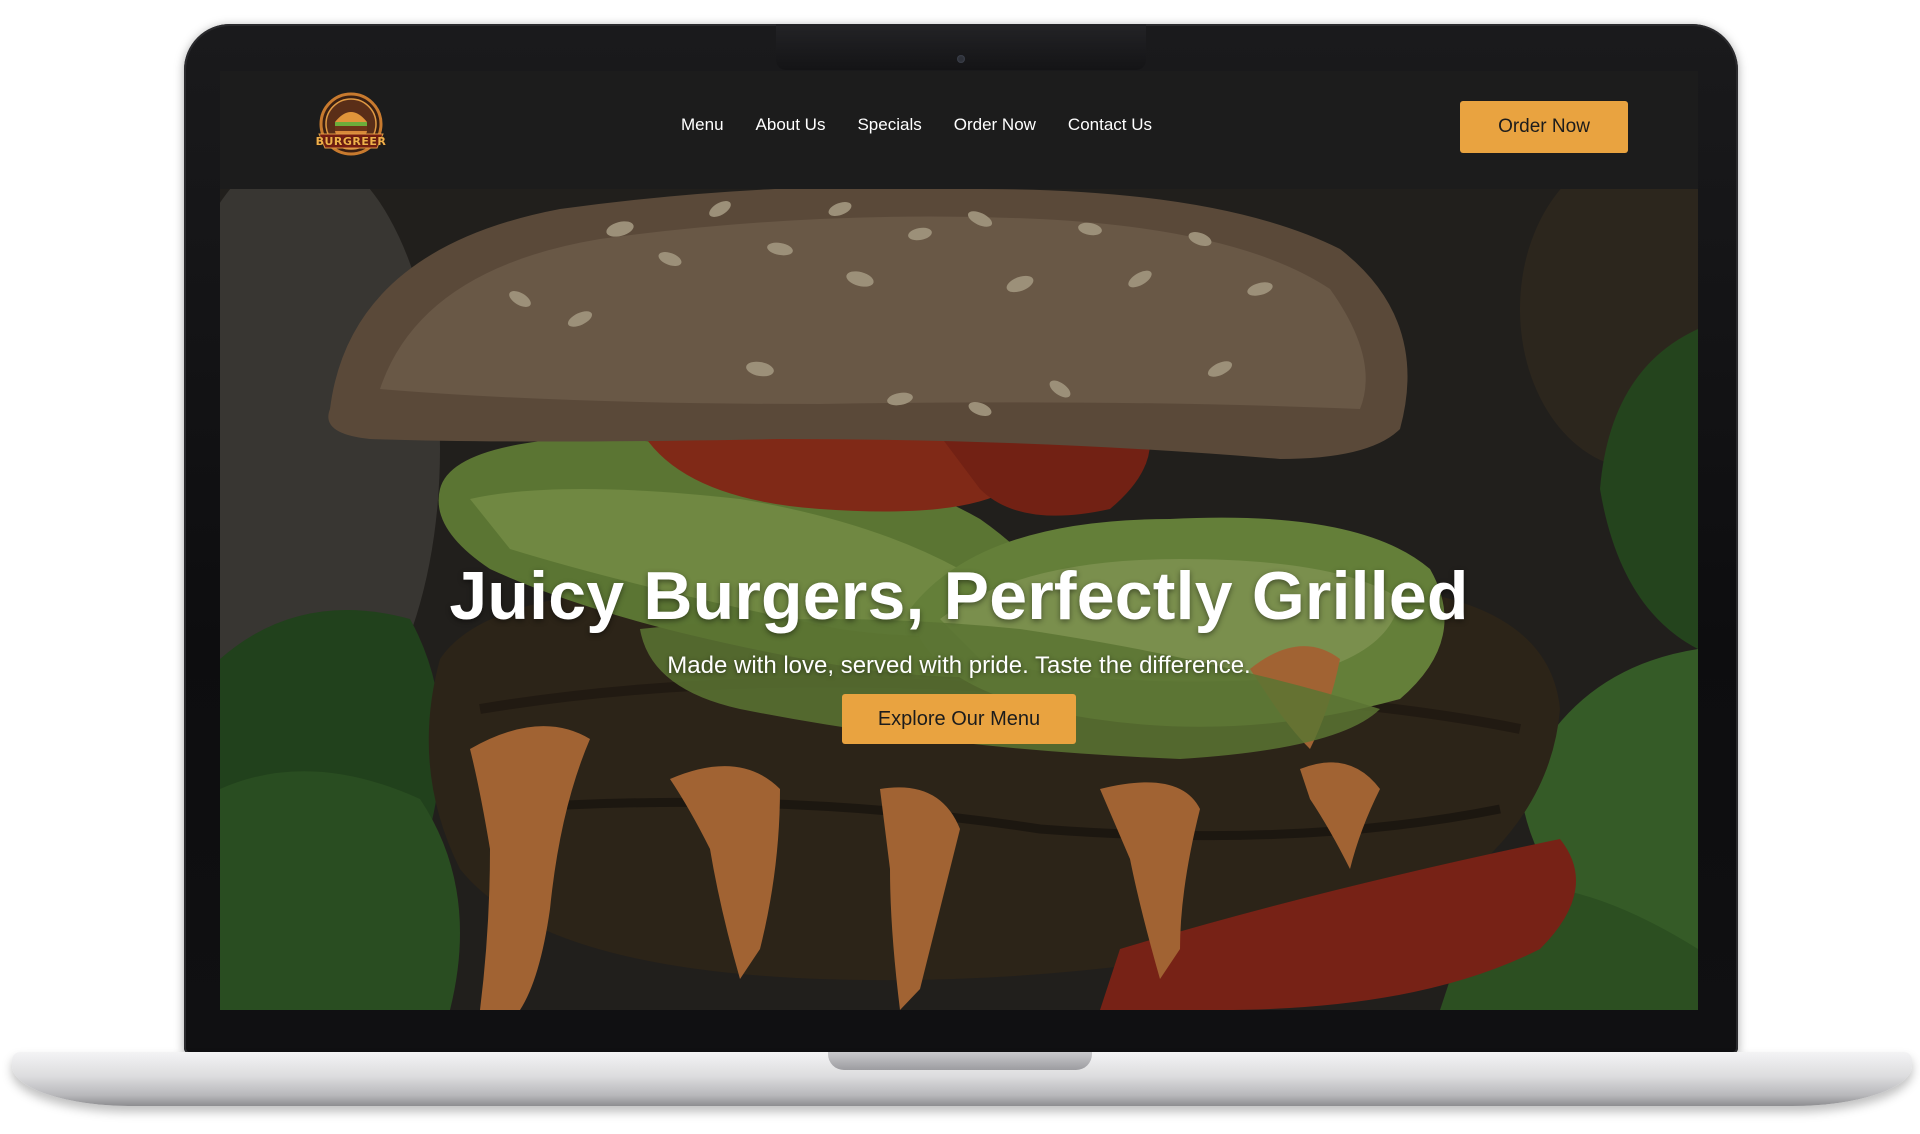 Image resolution: width=1920 pixels, height=1134 pixels. Describe the element at coordinates (960, 1061) in the screenshot. I see `laptop-hinge-notch` at that location.